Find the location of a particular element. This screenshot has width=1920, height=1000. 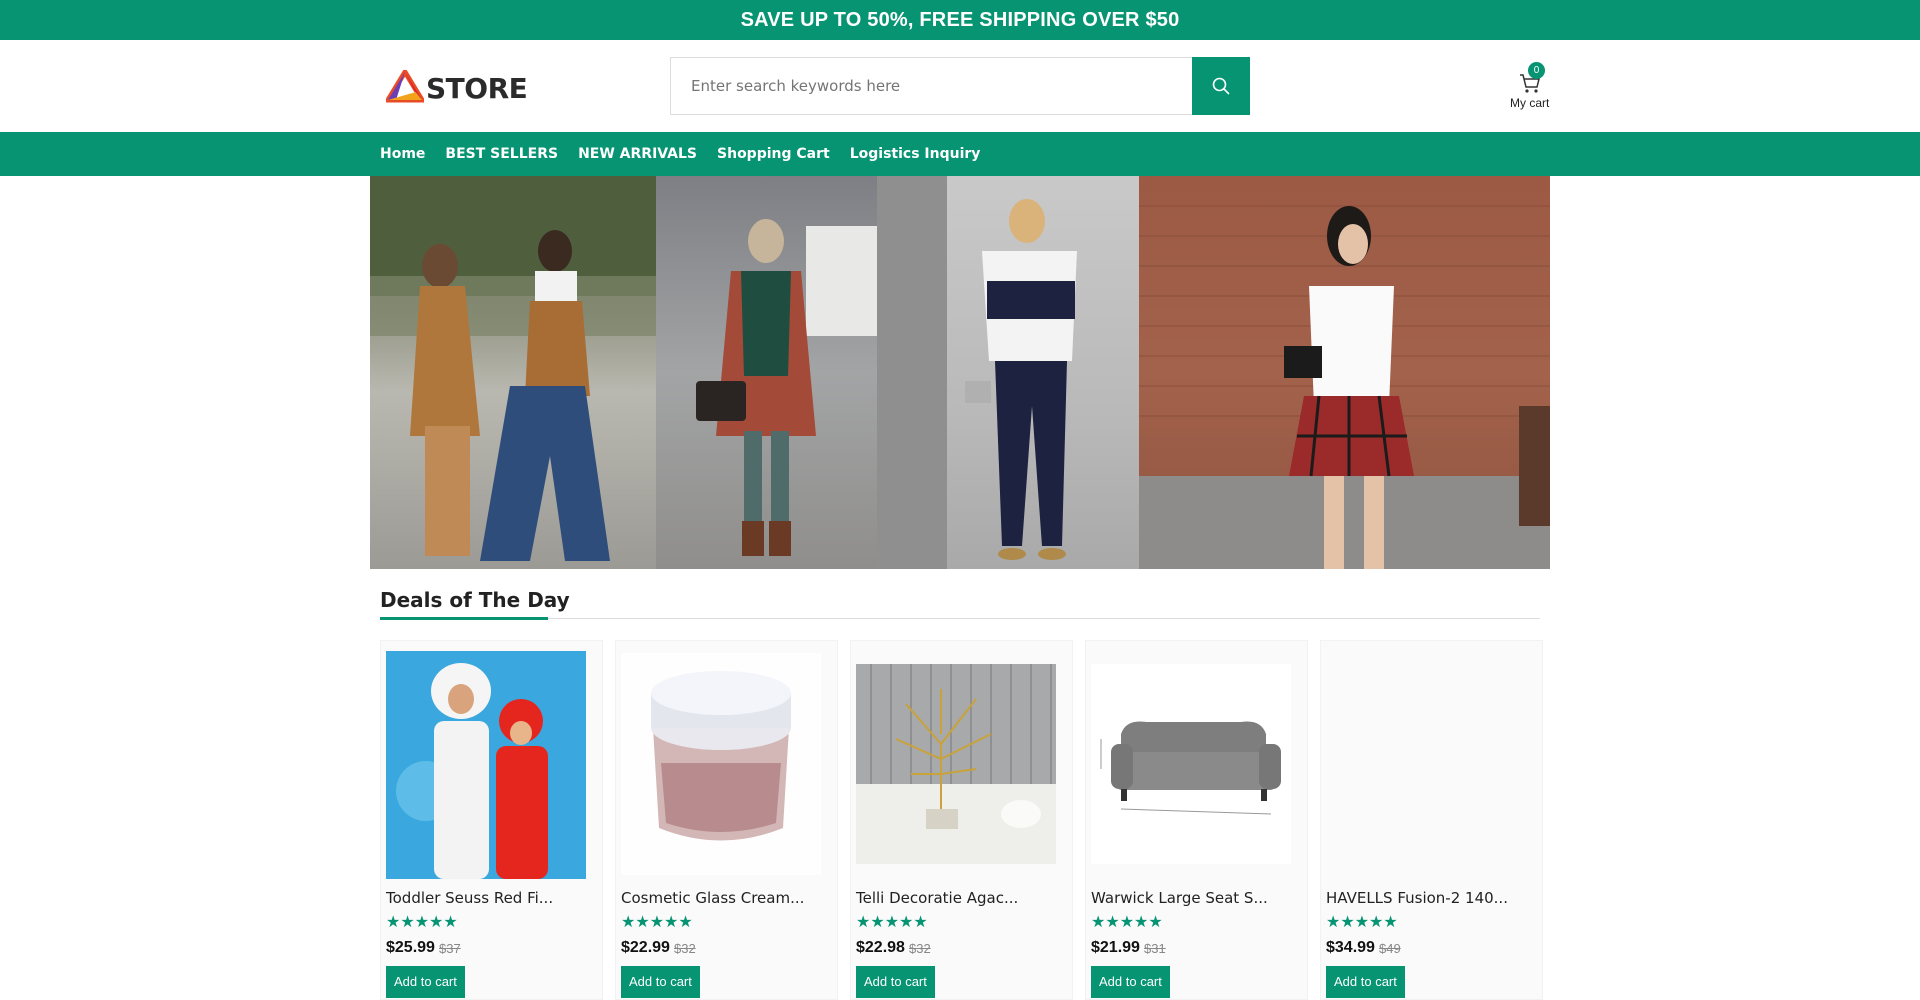

banner-panel-plaid-skirt is located at coordinates (1344, 372).